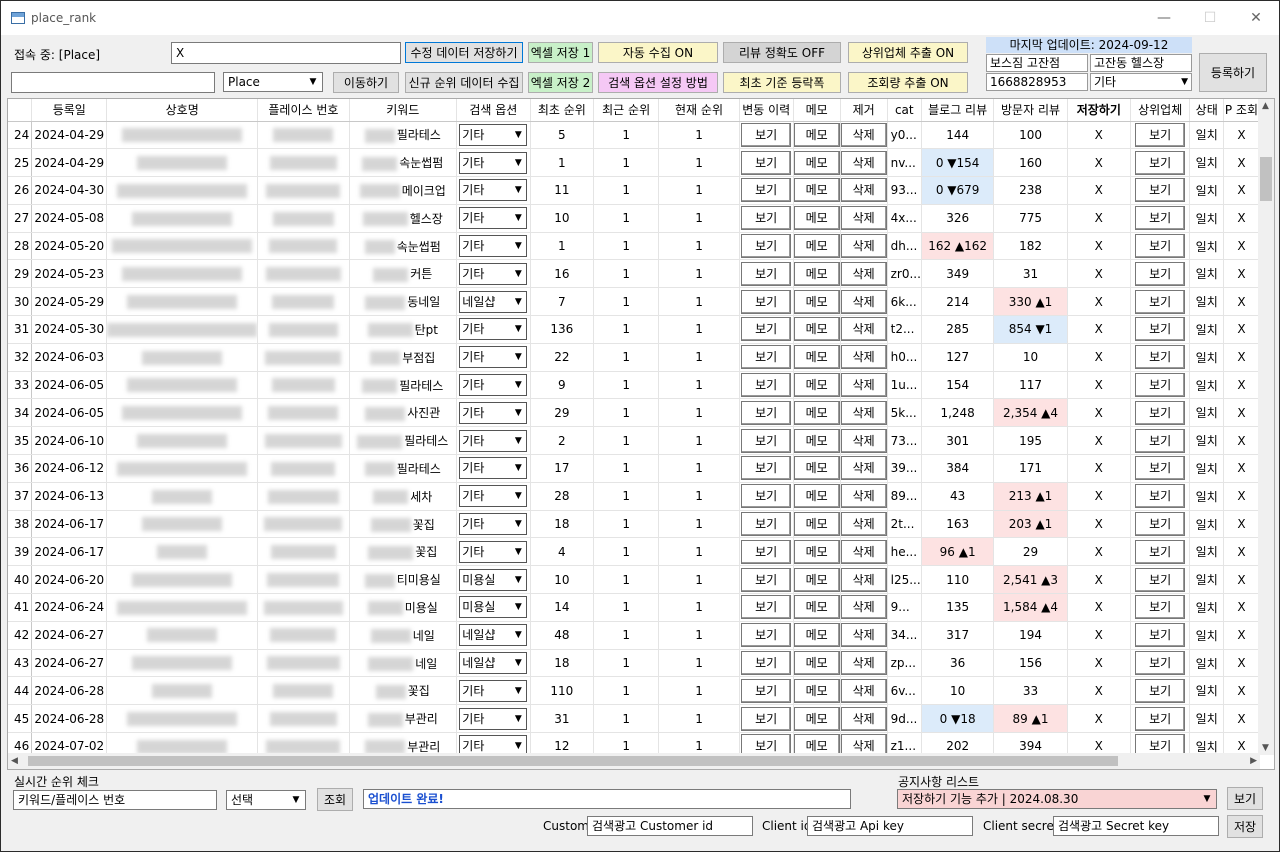 The width and height of the screenshot is (1280, 852). Describe the element at coordinates (1160, 110) in the screenshot. I see `column-header: 상위업체` at that location.